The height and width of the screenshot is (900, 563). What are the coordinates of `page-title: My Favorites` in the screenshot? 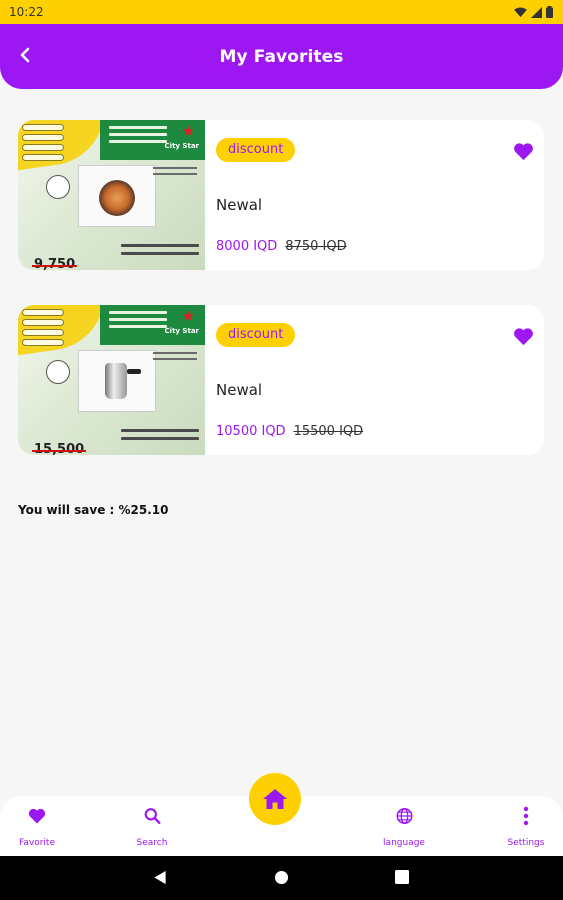 It's located at (281, 56).